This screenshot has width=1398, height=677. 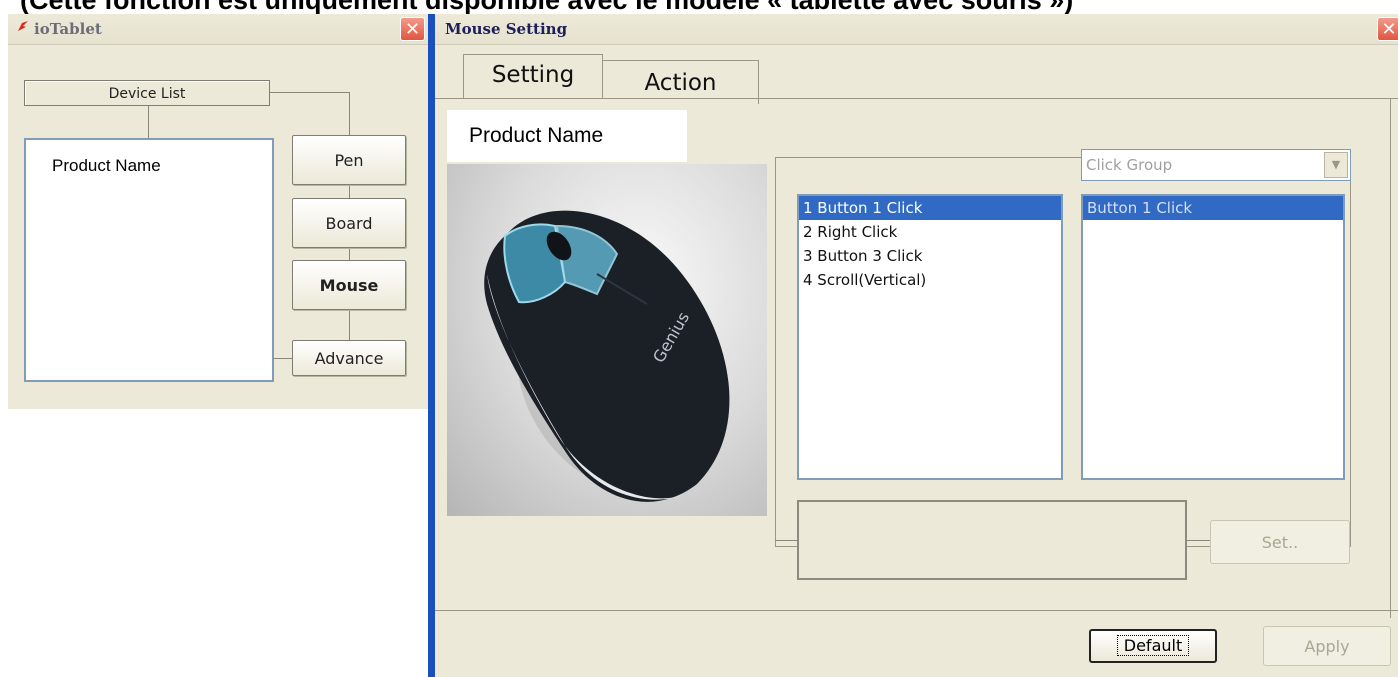 I want to click on device-list: Product Name, so click(x=149, y=260).